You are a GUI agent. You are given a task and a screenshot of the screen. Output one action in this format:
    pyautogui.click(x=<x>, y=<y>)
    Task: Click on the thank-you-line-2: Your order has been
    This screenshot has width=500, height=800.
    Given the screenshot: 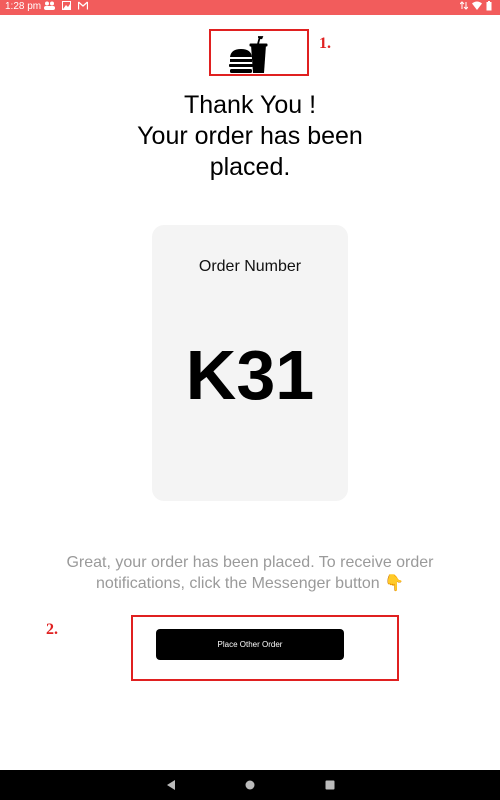 What is the action you would take?
    pyautogui.click(x=250, y=136)
    